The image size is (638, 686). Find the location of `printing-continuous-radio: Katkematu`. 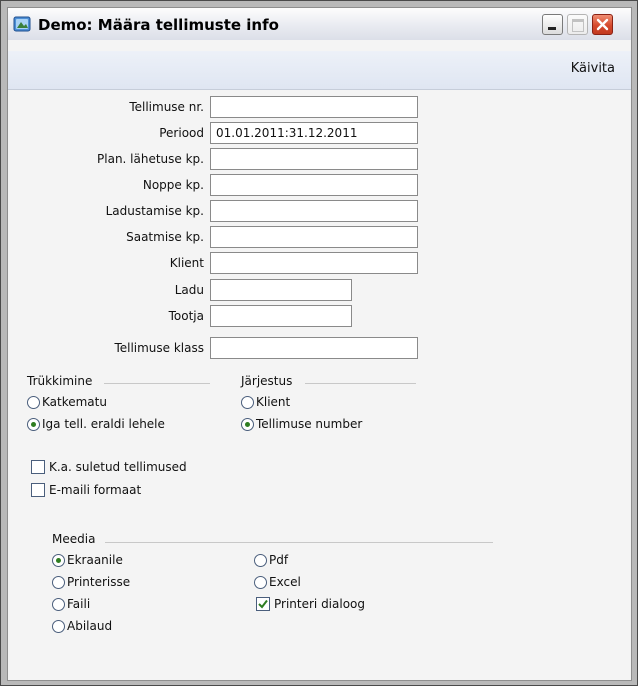

printing-continuous-radio: Katkematu is located at coordinates (67, 404).